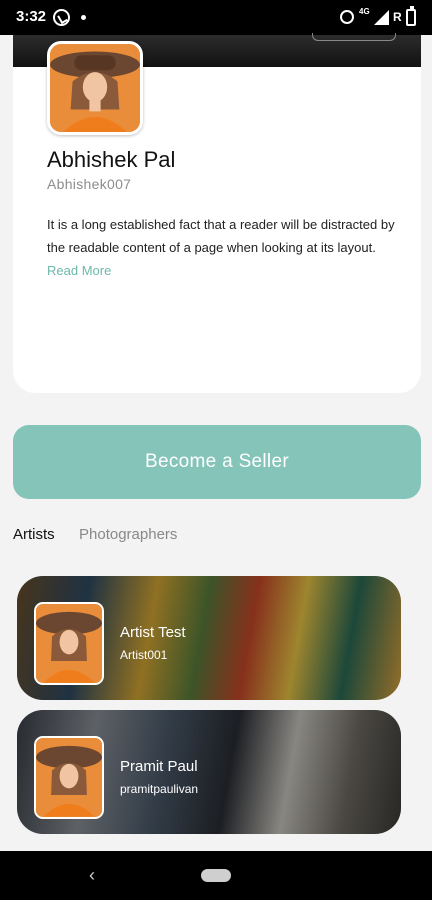 This screenshot has width=432, height=900. I want to click on artist-name: Artist Test, so click(153, 632).